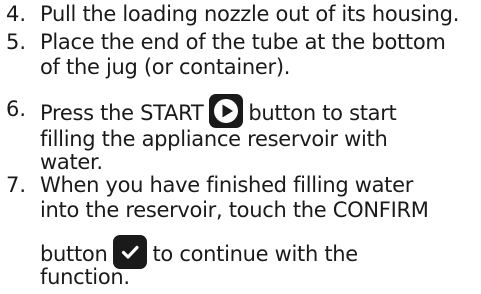 Image resolution: width=481 pixels, height=294 pixels. I want to click on step-text: Press the START, so click(122, 113).